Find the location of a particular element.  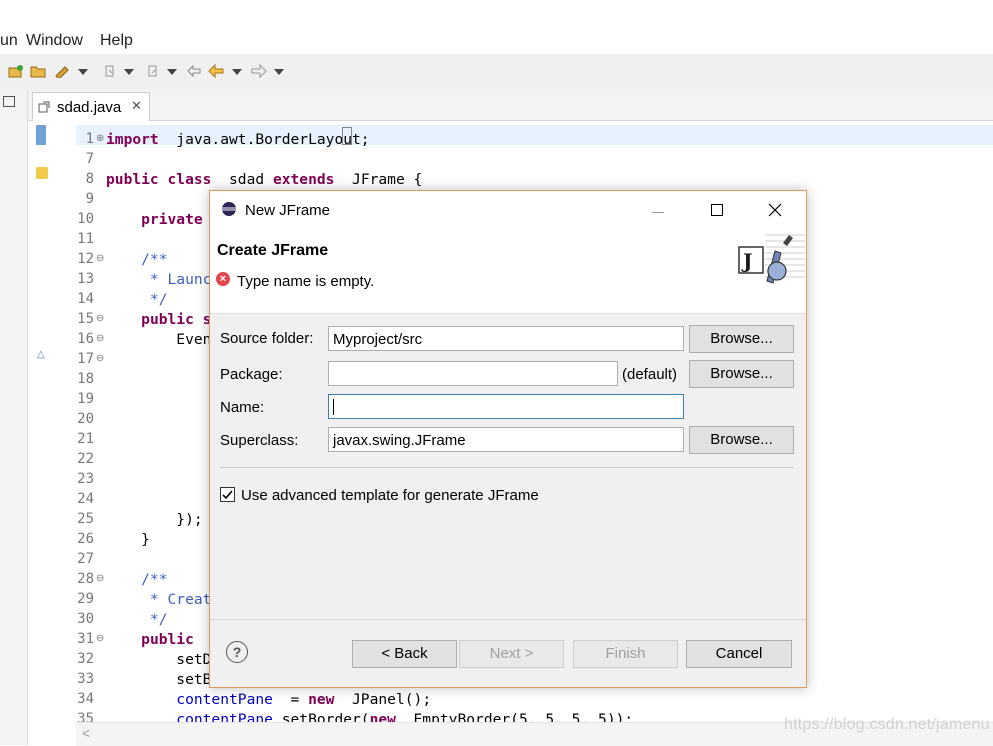

line-number: 27 is located at coordinates (85, 559).